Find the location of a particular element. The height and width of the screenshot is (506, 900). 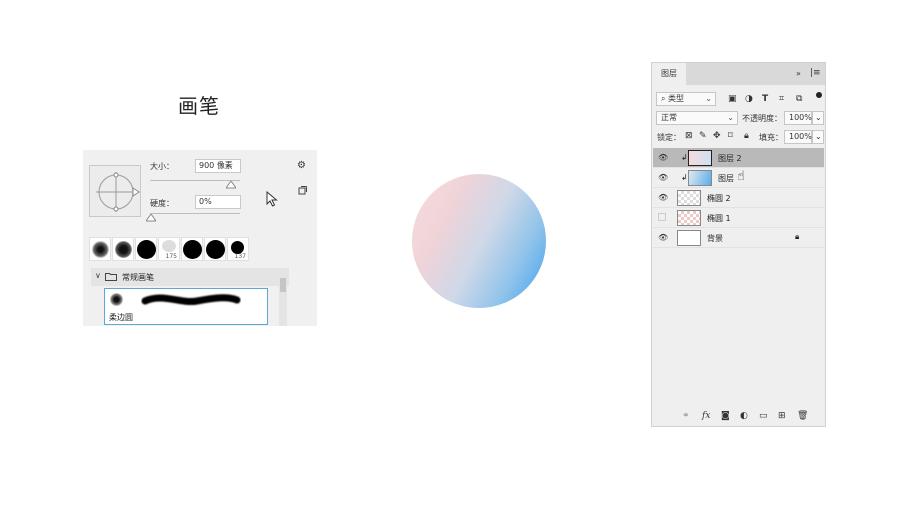

crosshair-icon is located at coordinates (118, 192).